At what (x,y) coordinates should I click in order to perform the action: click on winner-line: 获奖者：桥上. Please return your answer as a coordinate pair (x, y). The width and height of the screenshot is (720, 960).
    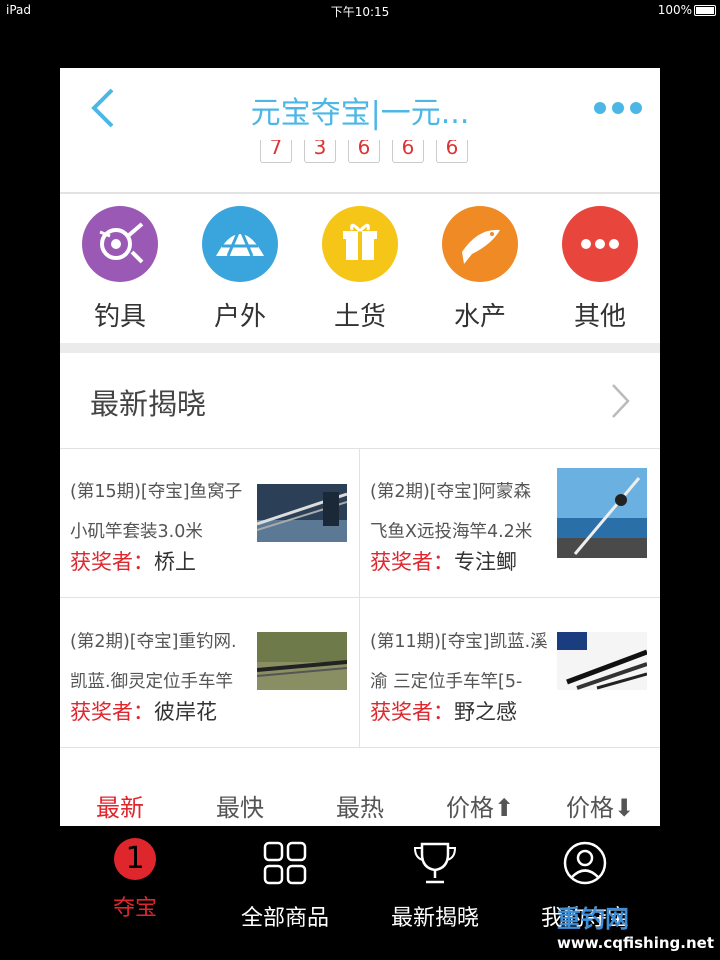
    Looking at the image, I should click on (133, 561).